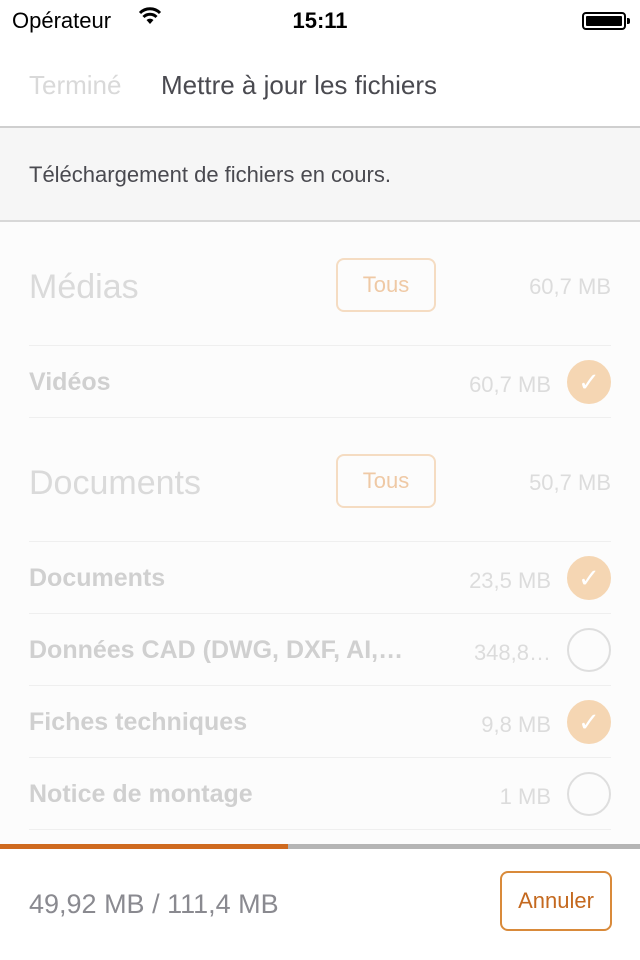 The image size is (640, 960). What do you see at coordinates (320, 382) in the screenshot?
I see `list-item: Vidéos 60,7 MB ✓` at bounding box center [320, 382].